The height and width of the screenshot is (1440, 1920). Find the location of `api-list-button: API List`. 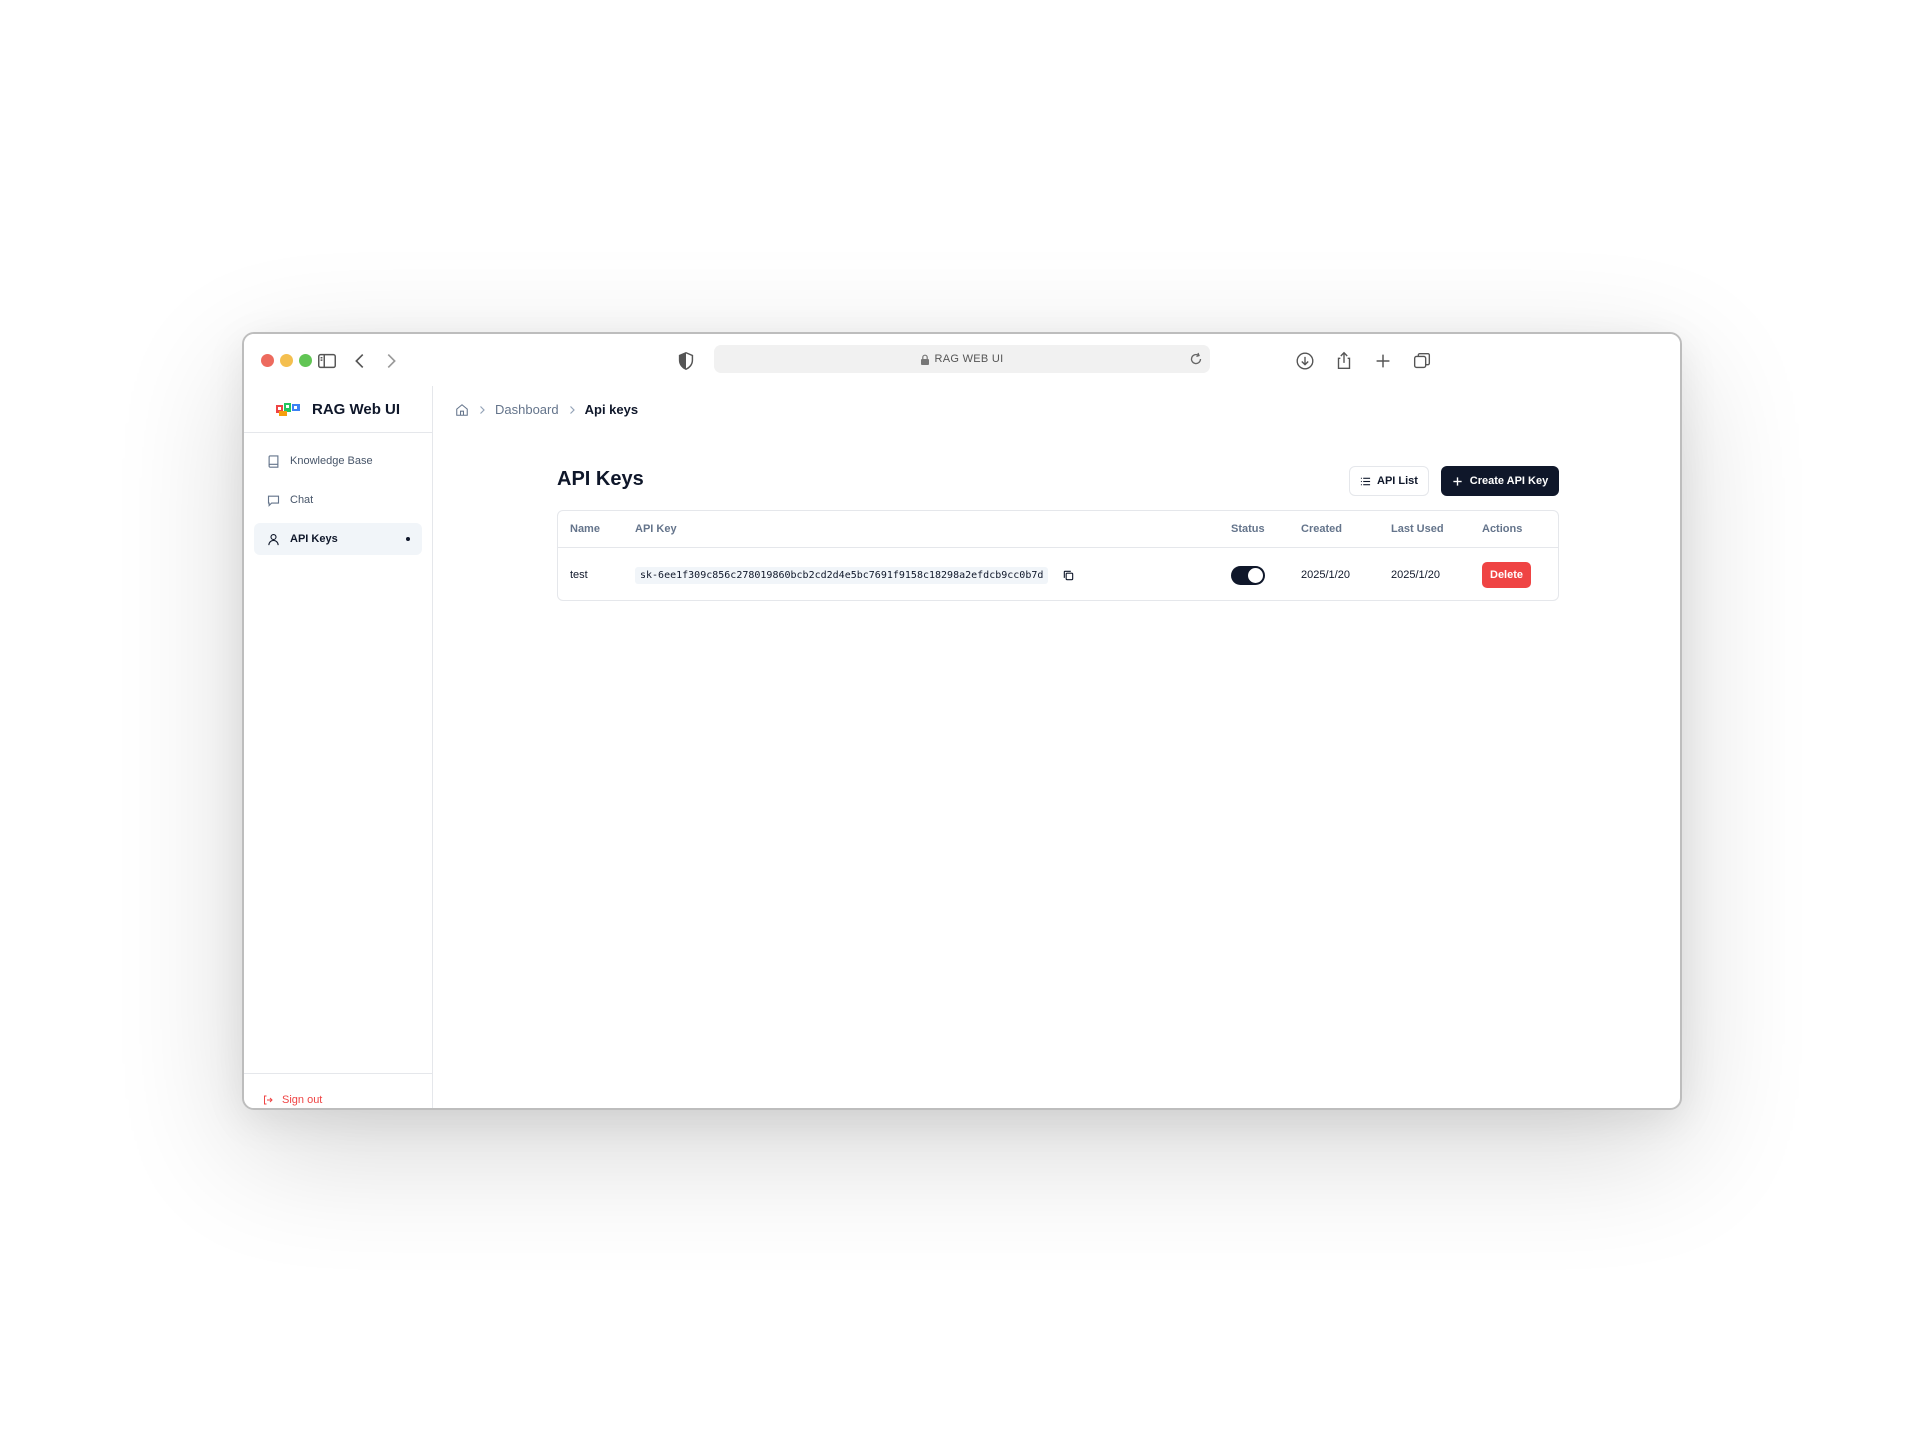

api-list-button: API List is located at coordinates (1389, 481).